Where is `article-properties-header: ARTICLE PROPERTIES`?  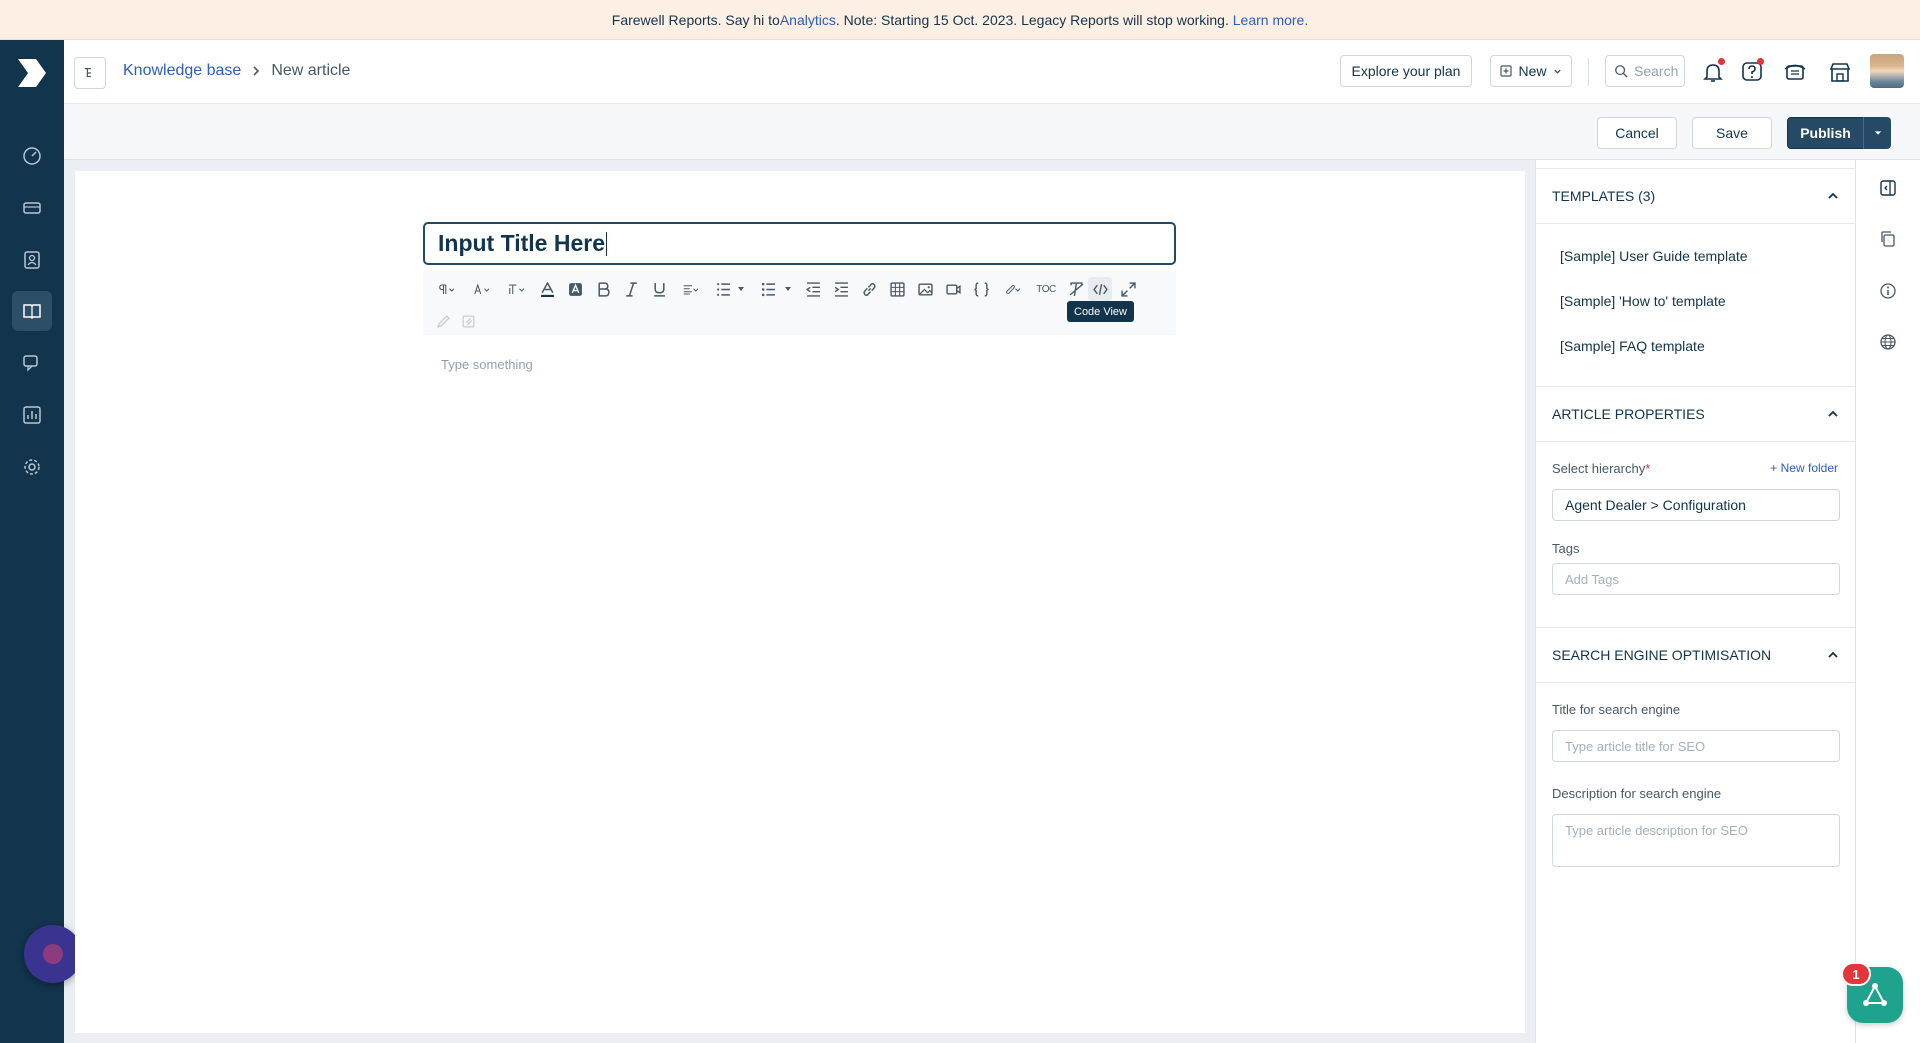 article-properties-header: ARTICLE PROPERTIES is located at coordinates (1696, 414).